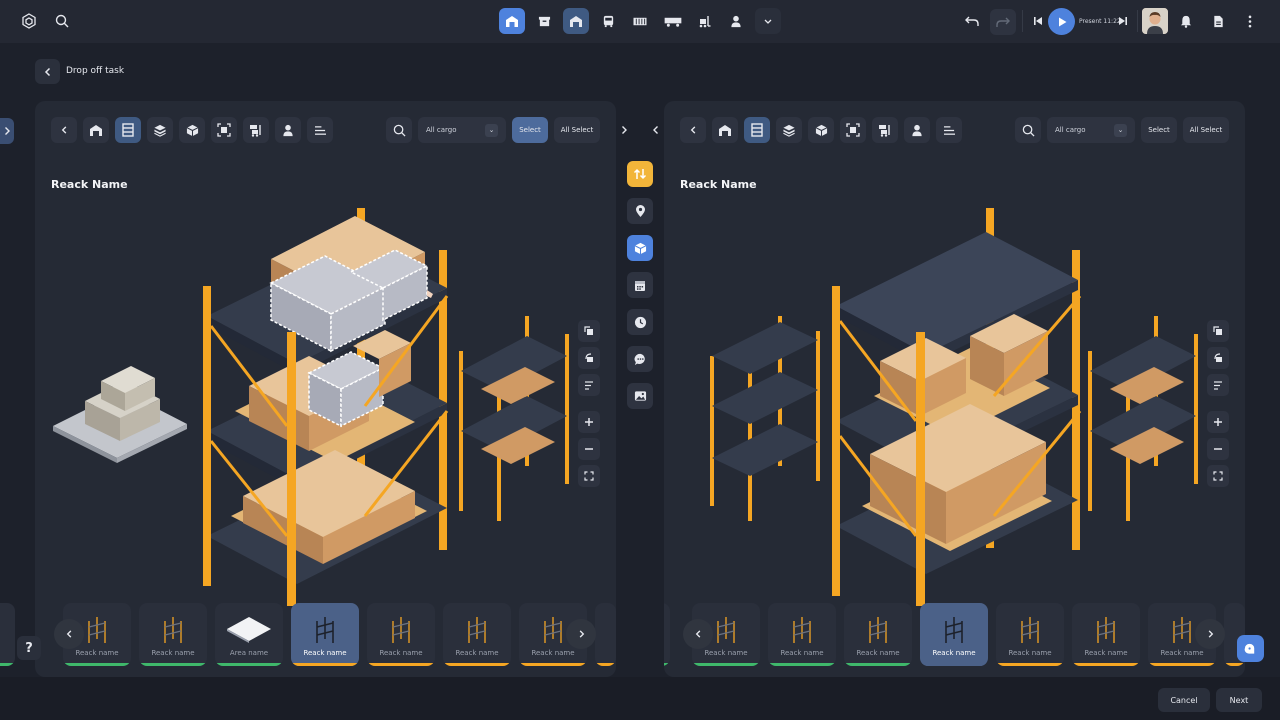 The image size is (1280, 720). Describe the element at coordinates (704, 21) in the screenshot. I see `forklift-mode-button` at that location.